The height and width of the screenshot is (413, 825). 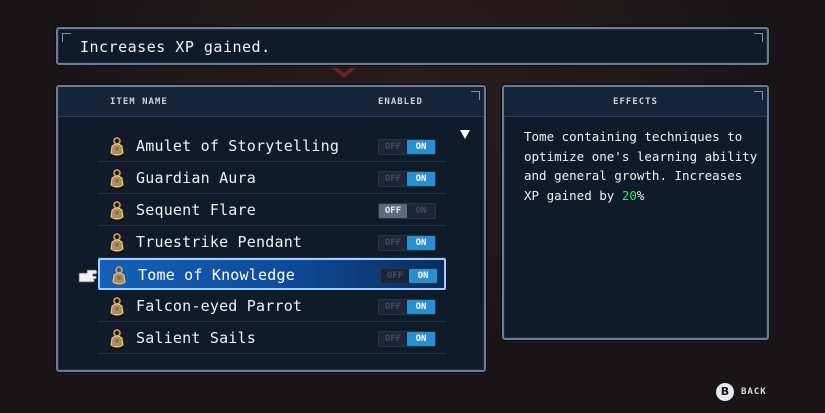 I want to click on item-row: Tome of Knowledge OFF ON, so click(x=272, y=274).